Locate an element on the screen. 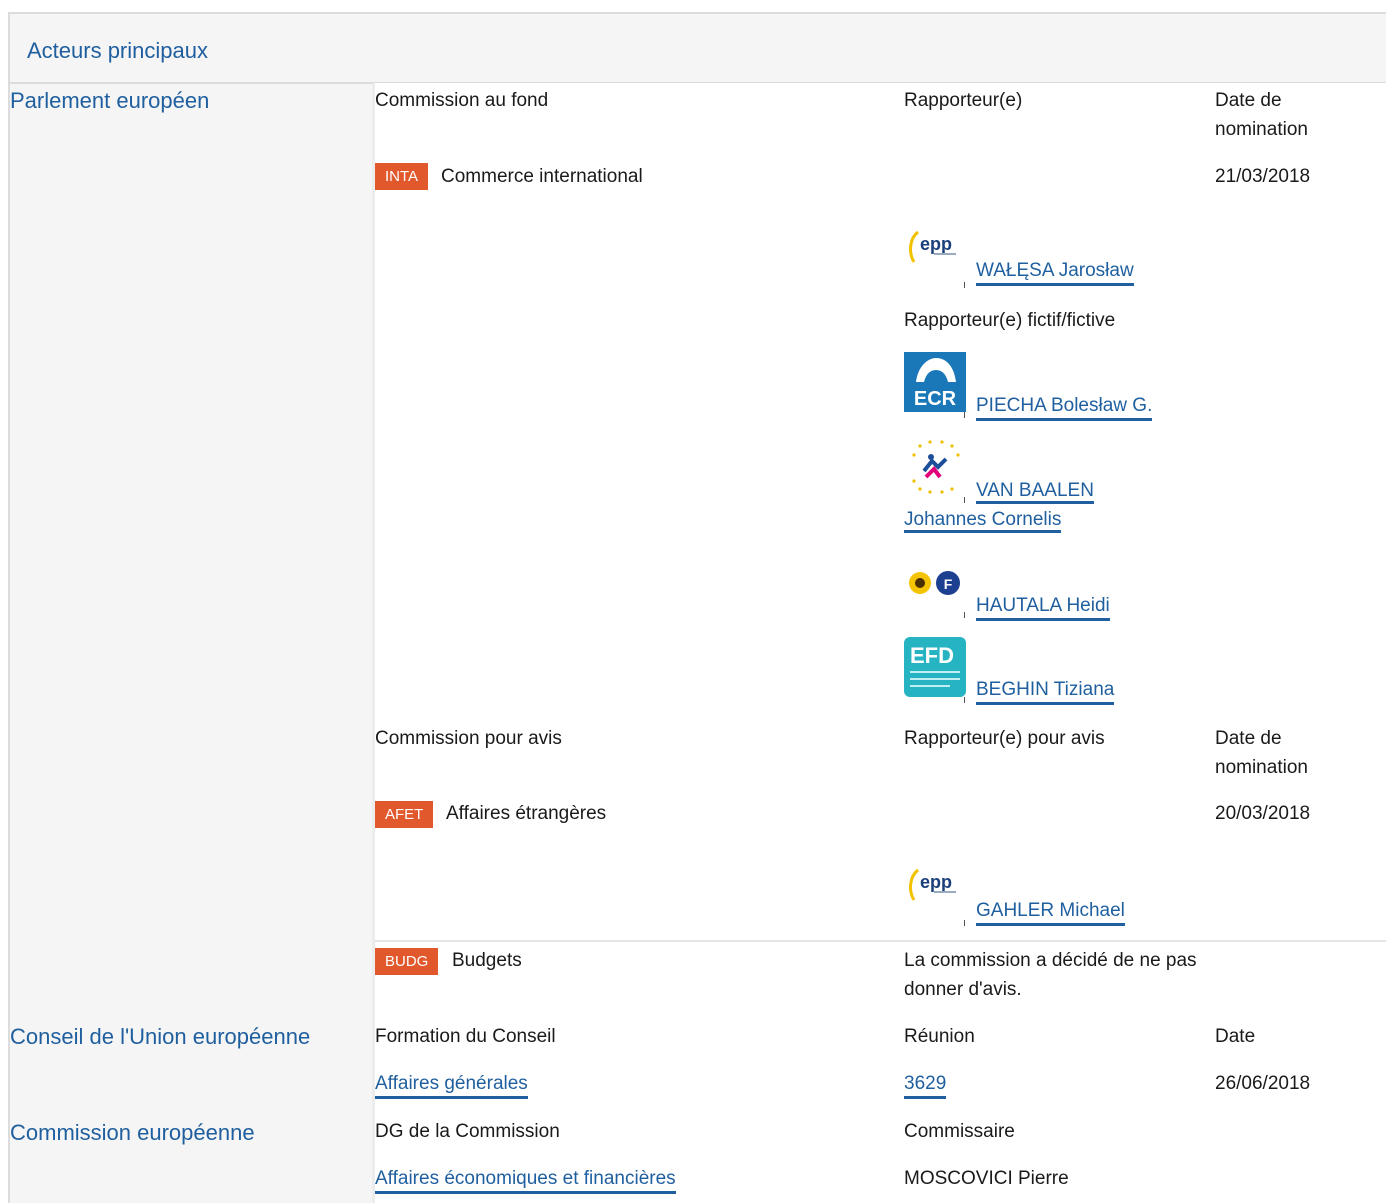 This screenshot has width=1386, height=1203. committee-name-afet: Affaires étrangères is located at coordinates (526, 813).